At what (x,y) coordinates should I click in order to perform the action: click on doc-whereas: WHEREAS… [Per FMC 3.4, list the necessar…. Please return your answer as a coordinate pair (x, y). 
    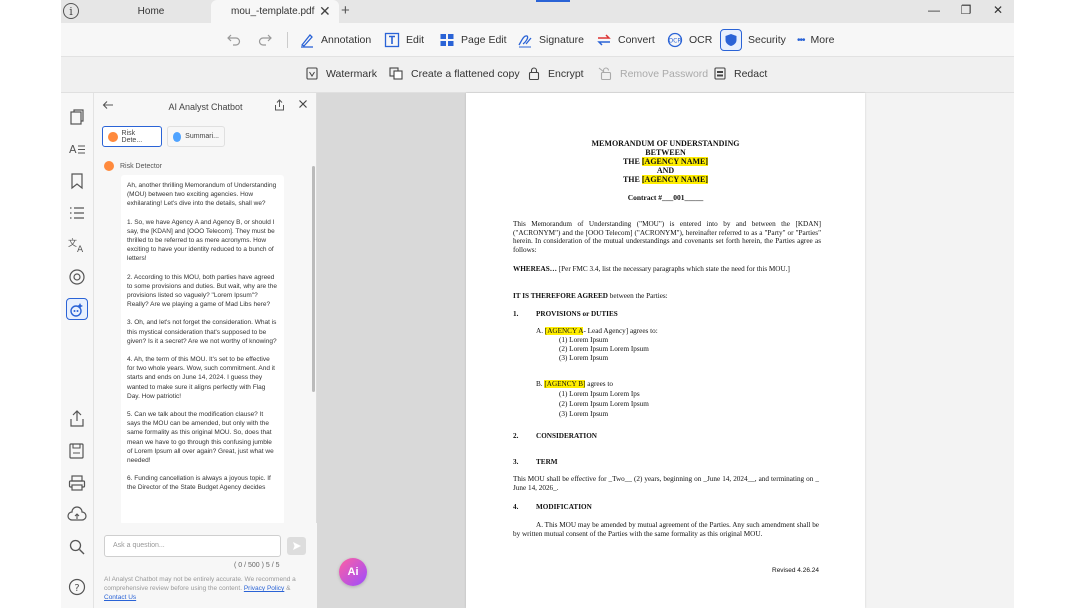
    Looking at the image, I should click on (668, 269).